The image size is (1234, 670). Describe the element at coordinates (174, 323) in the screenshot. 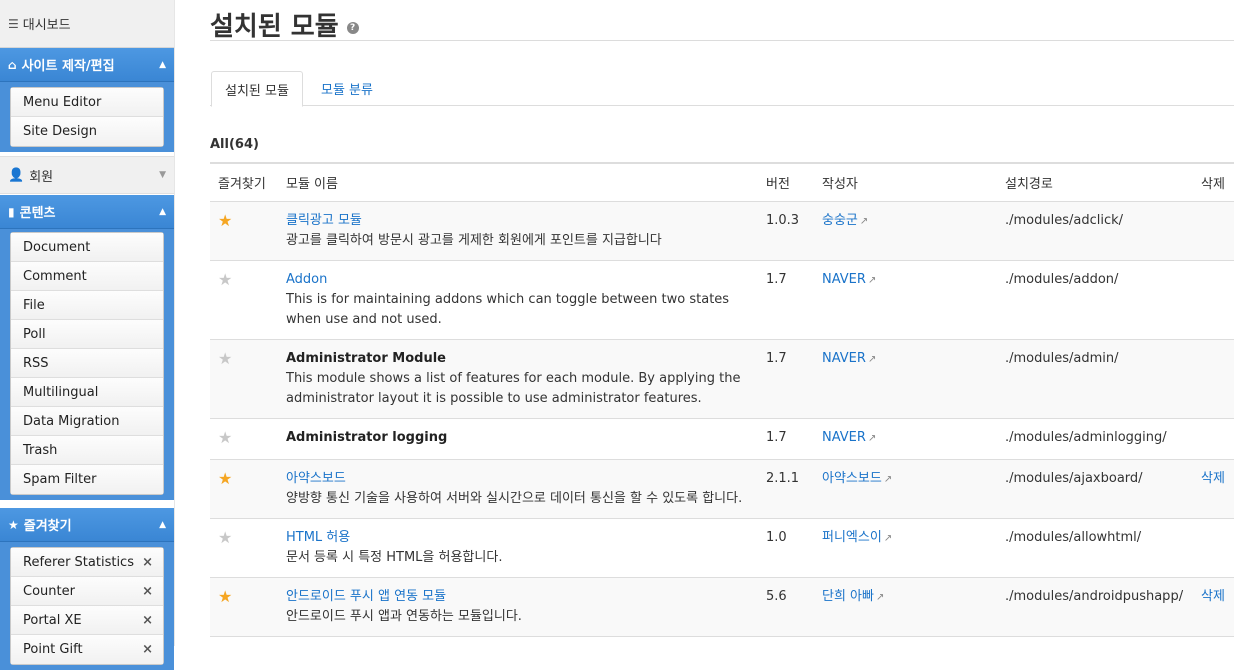

I see `sidebar-divider` at that location.